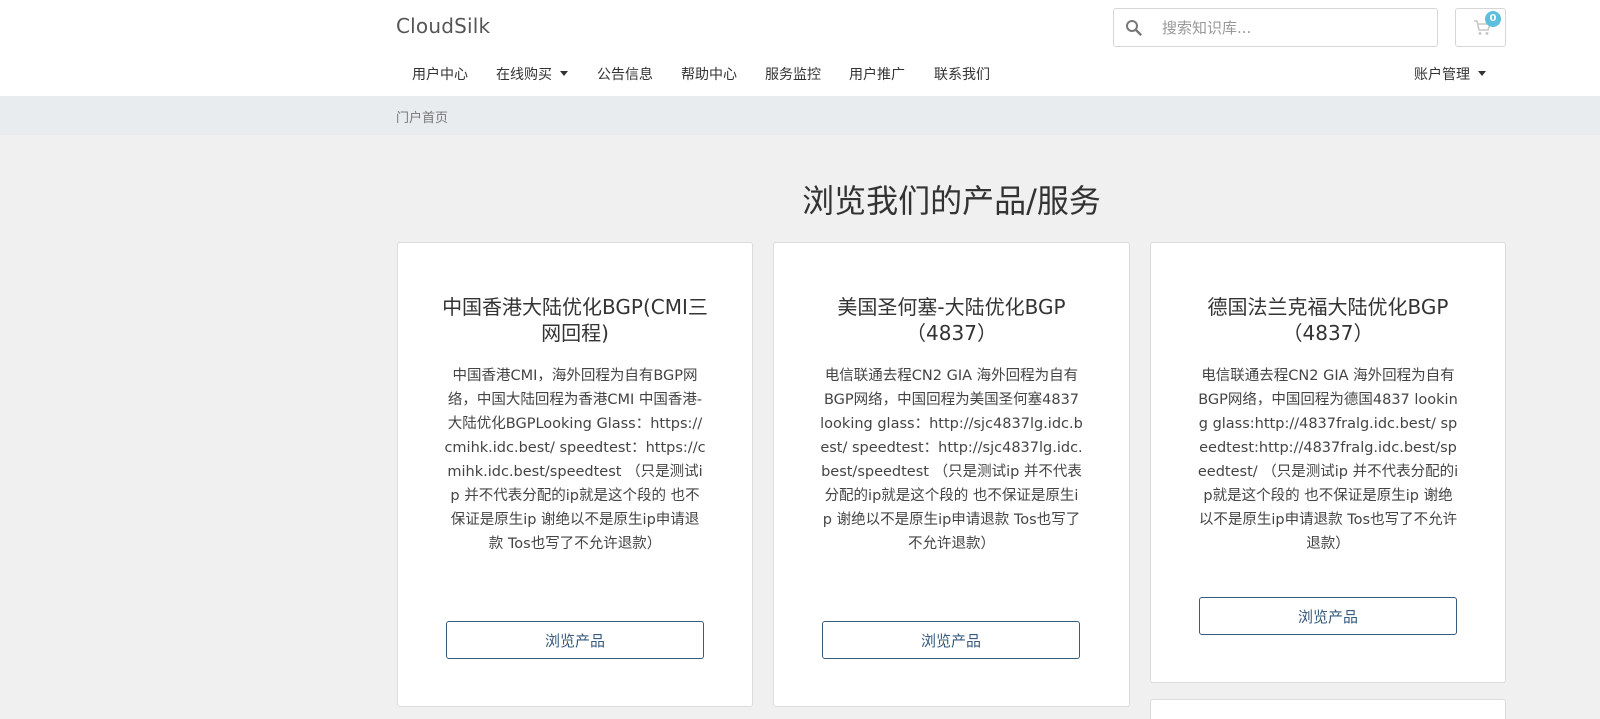 This screenshot has width=1600, height=719. I want to click on nav-item-label: 用户中心, so click(440, 75).